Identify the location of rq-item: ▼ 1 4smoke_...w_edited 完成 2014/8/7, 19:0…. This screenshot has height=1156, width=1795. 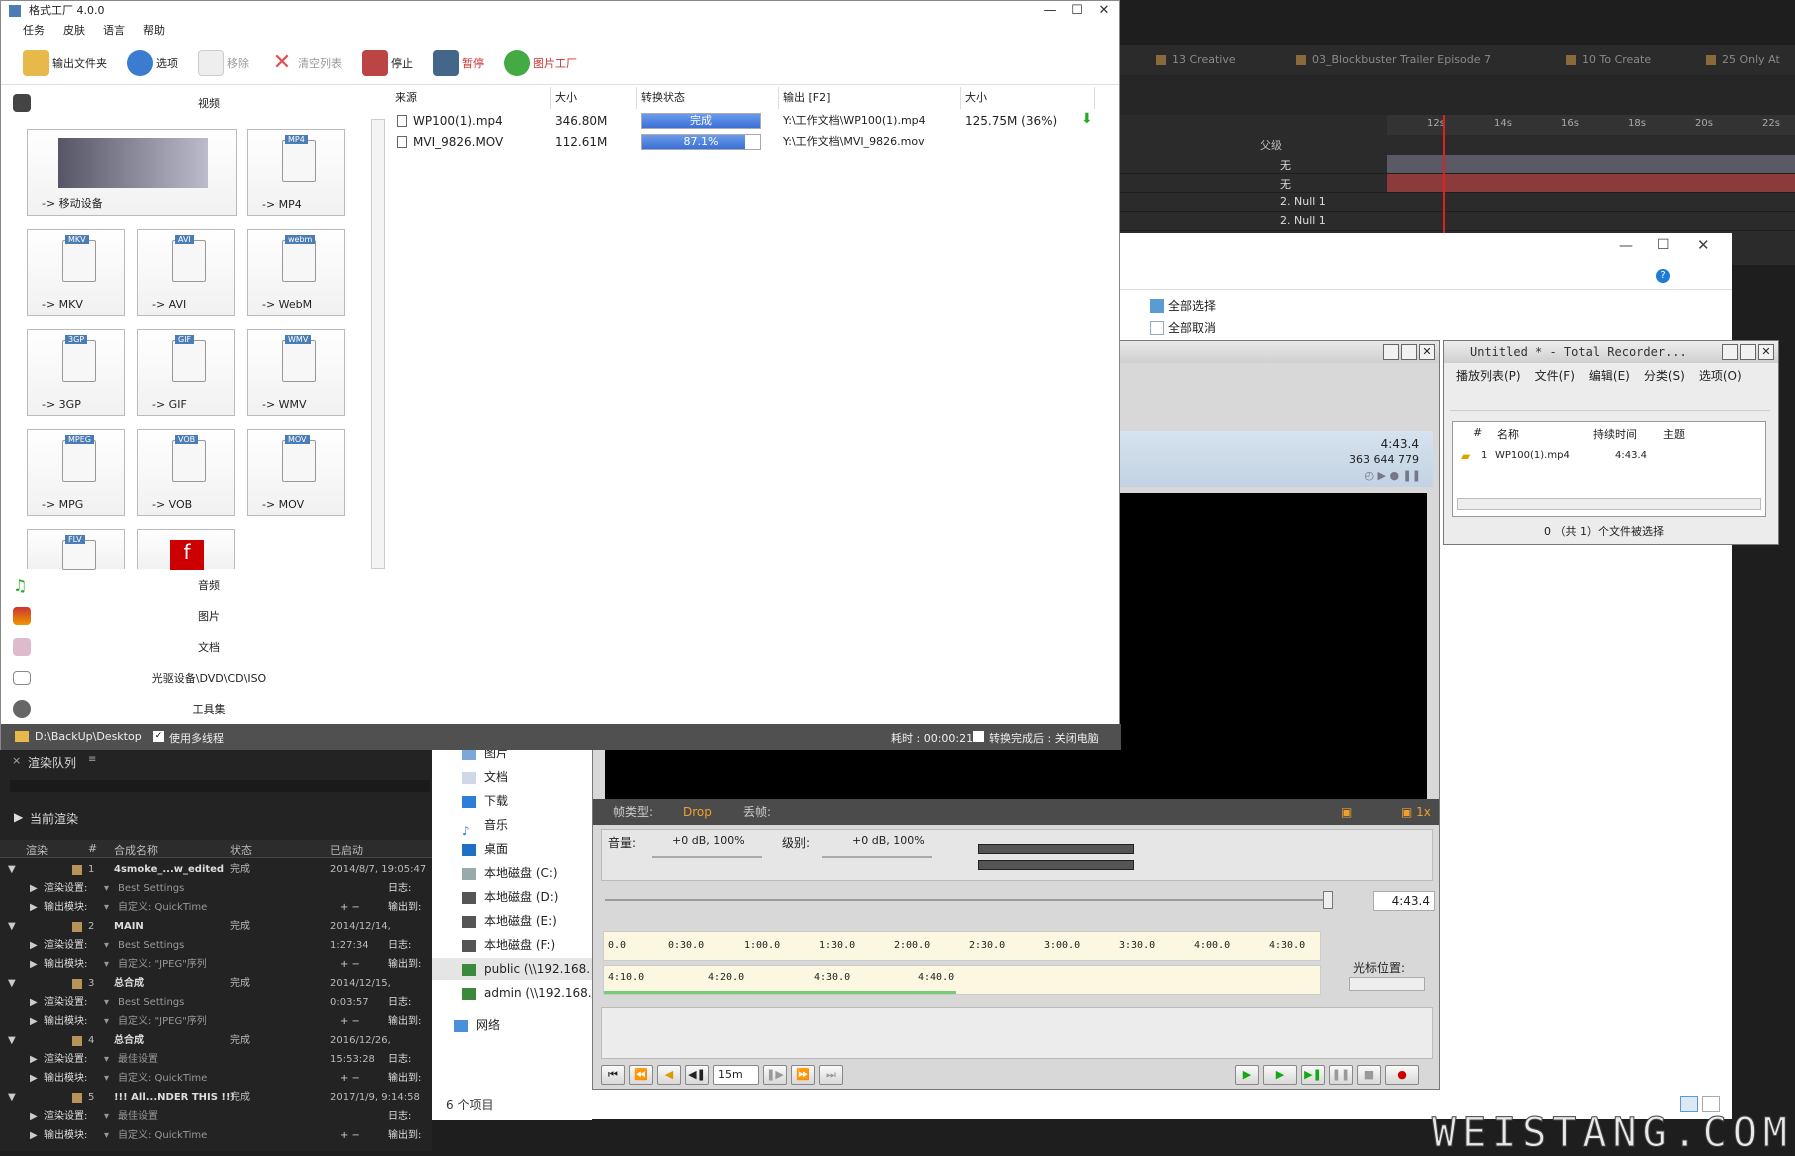
(216, 869).